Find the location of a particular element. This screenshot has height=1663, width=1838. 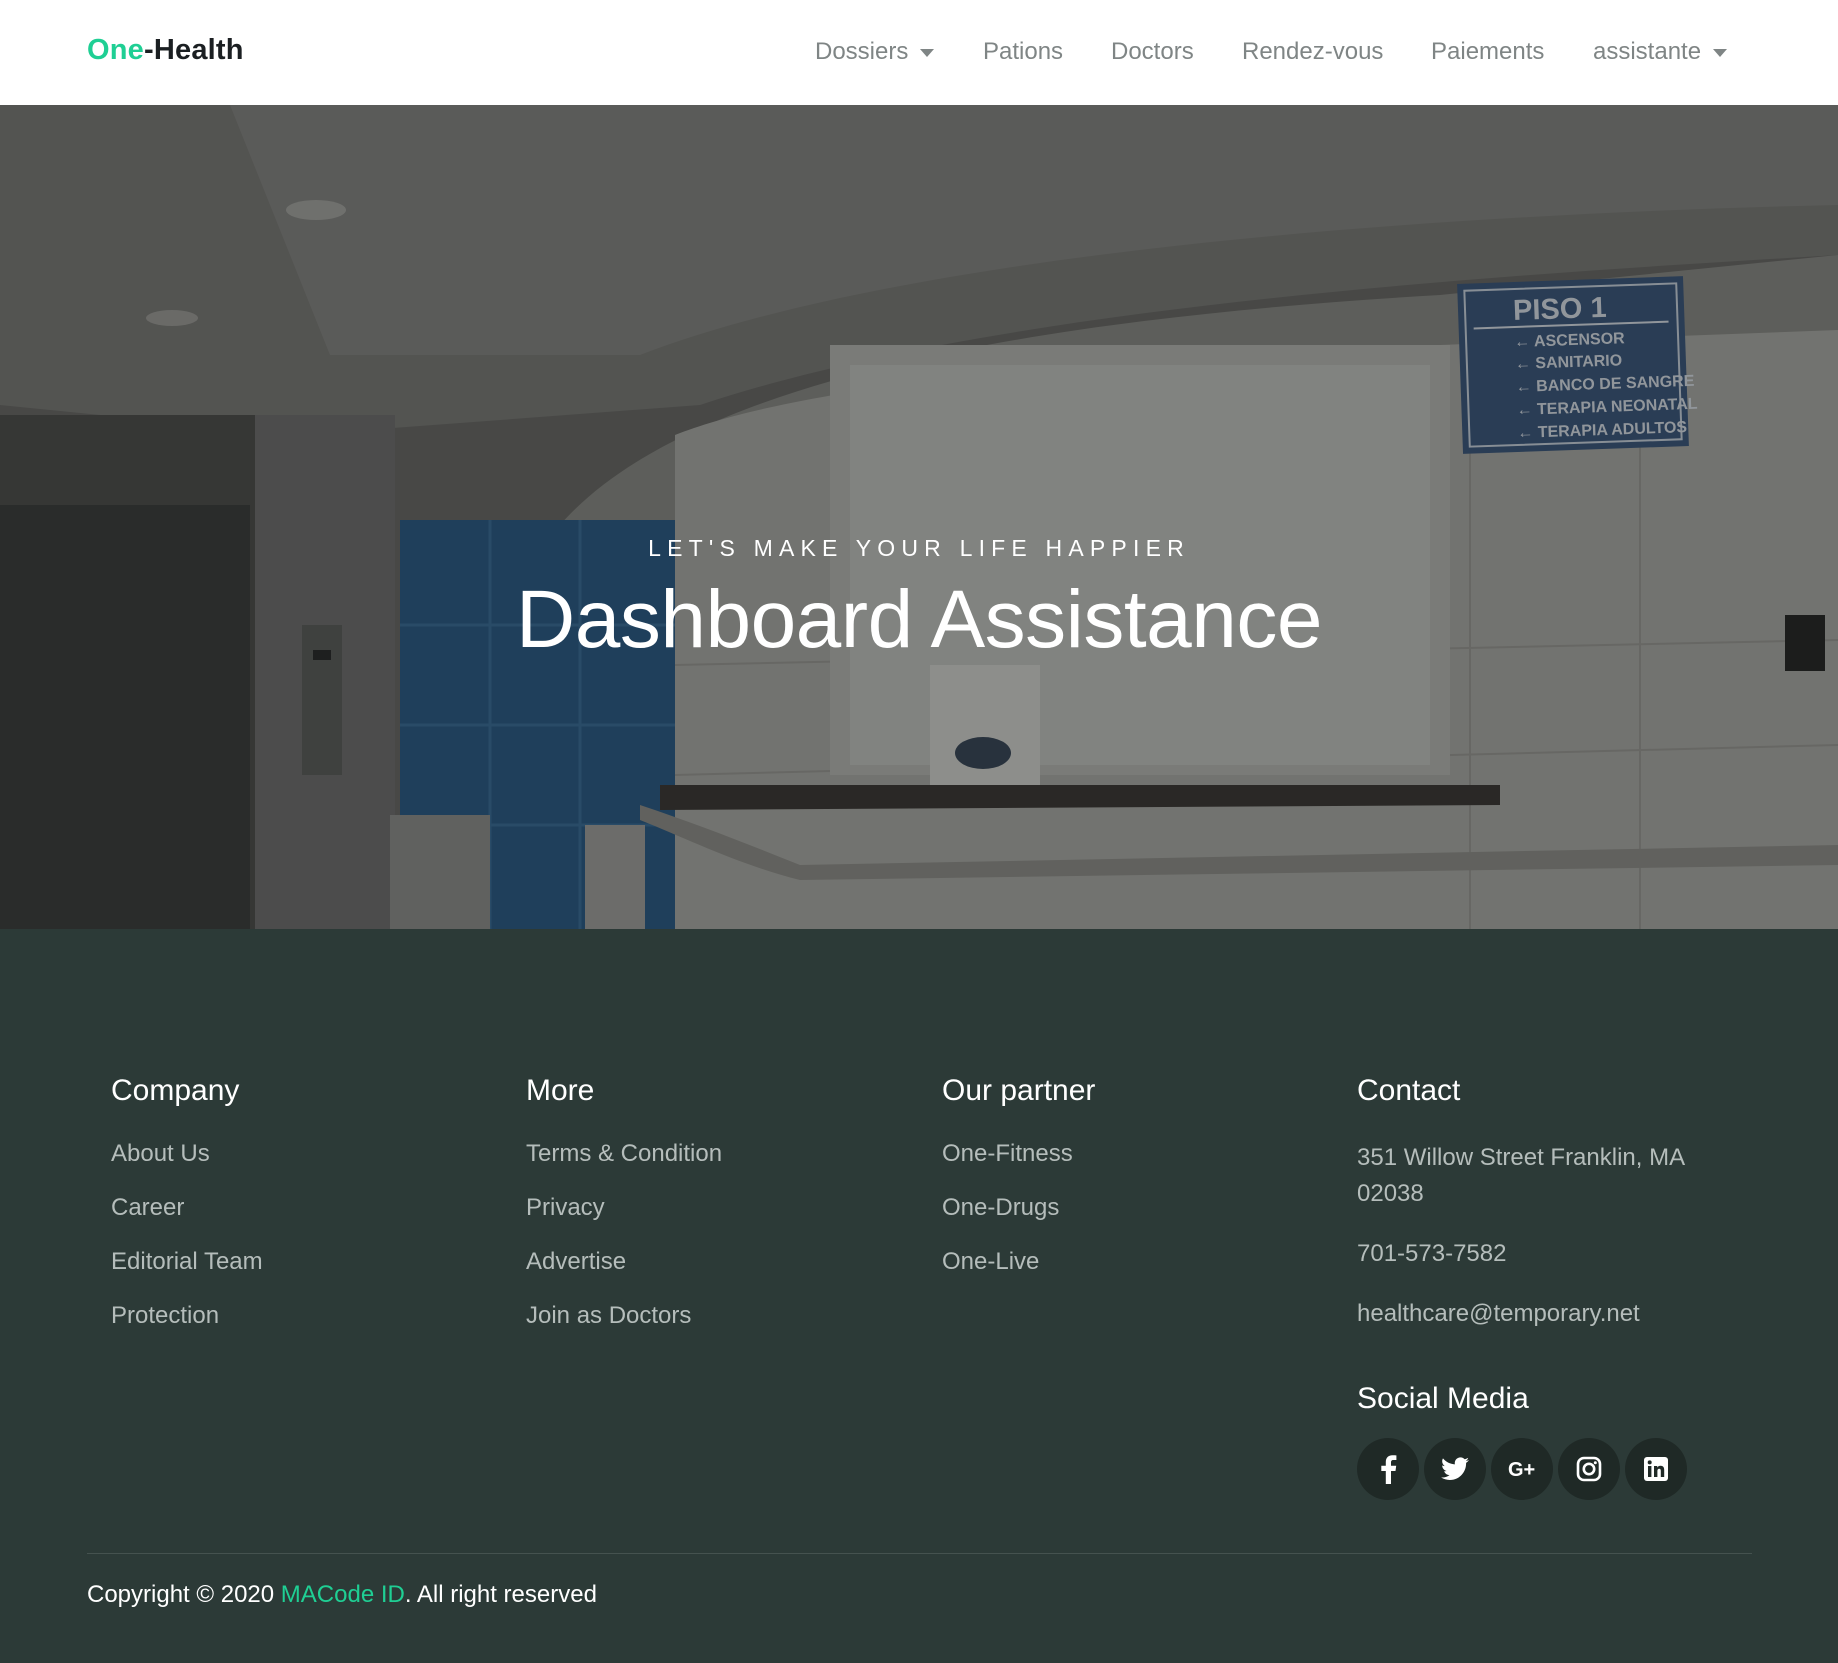

nav-assistante-dropdown: assistante is located at coordinates (1660, 52).